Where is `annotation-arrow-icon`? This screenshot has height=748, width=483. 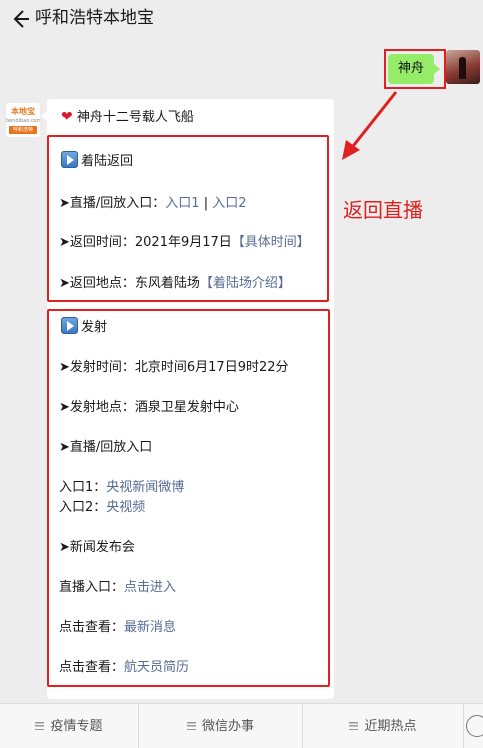 annotation-arrow-icon is located at coordinates (370, 125).